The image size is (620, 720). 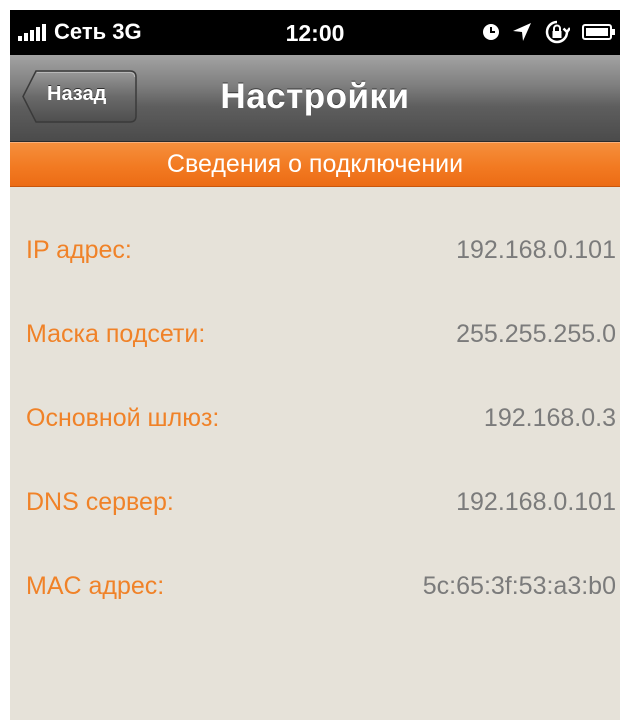 What do you see at coordinates (549, 418) in the screenshot?
I see `gateway-value: 192.168.0.3` at bounding box center [549, 418].